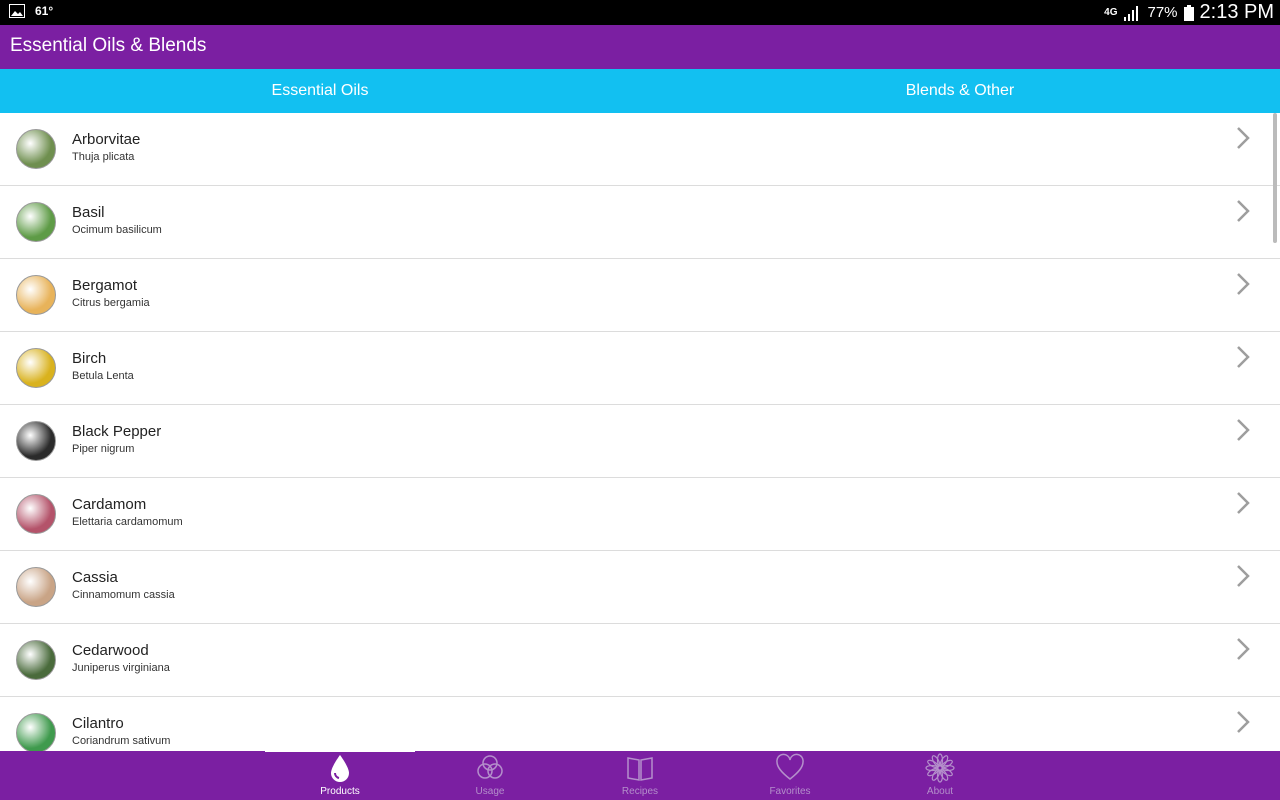 This screenshot has width=1280, height=800. What do you see at coordinates (940, 791) in the screenshot?
I see `nav-label: About` at bounding box center [940, 791].